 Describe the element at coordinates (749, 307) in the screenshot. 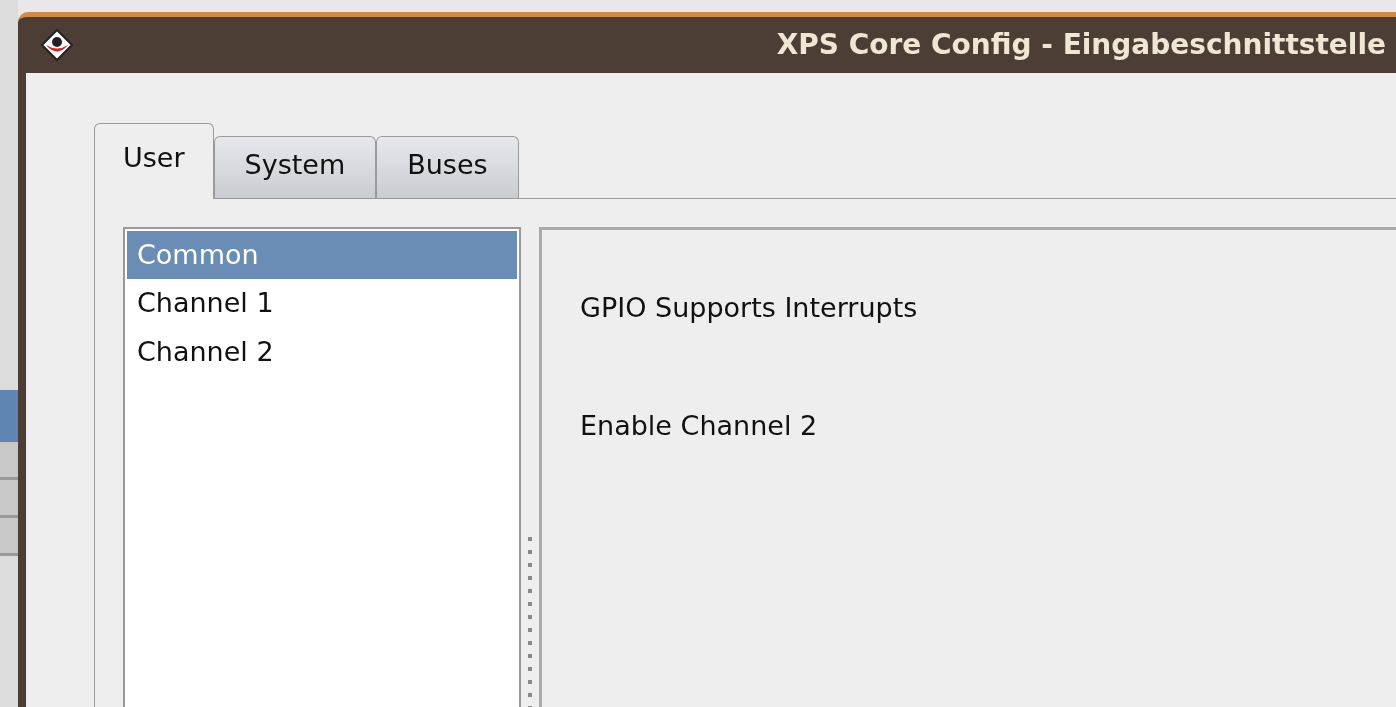

I see `parameter-label: GPIO Supports Interrupts` at that location.